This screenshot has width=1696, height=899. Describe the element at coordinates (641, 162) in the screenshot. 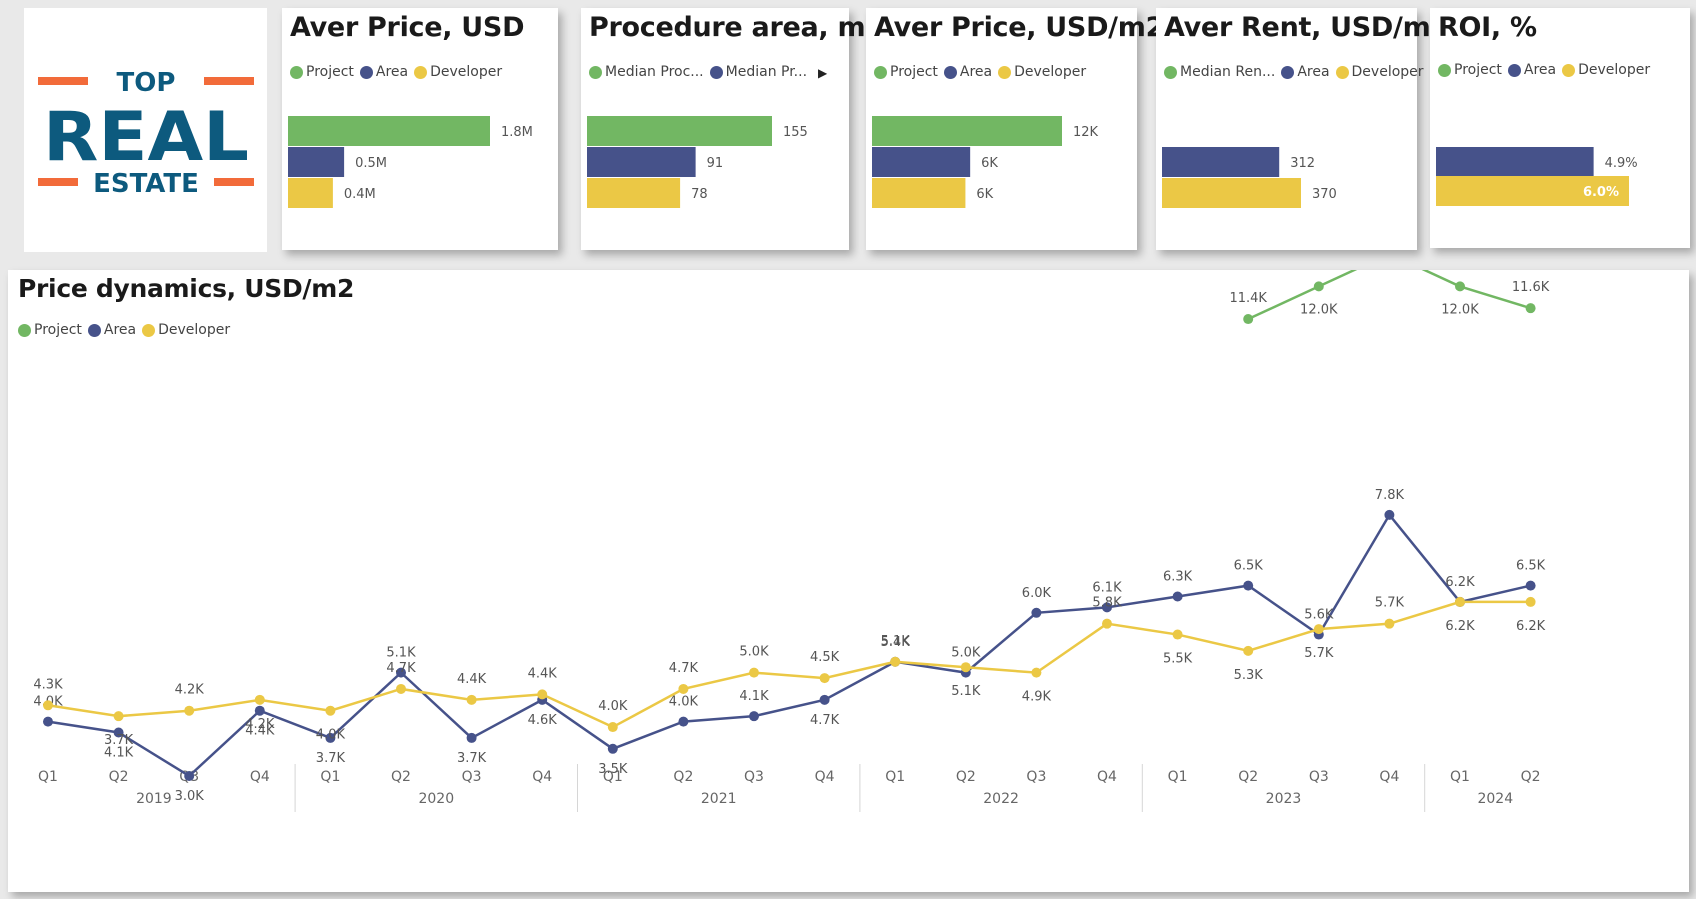

I see `bar-median-pr-` at that location.